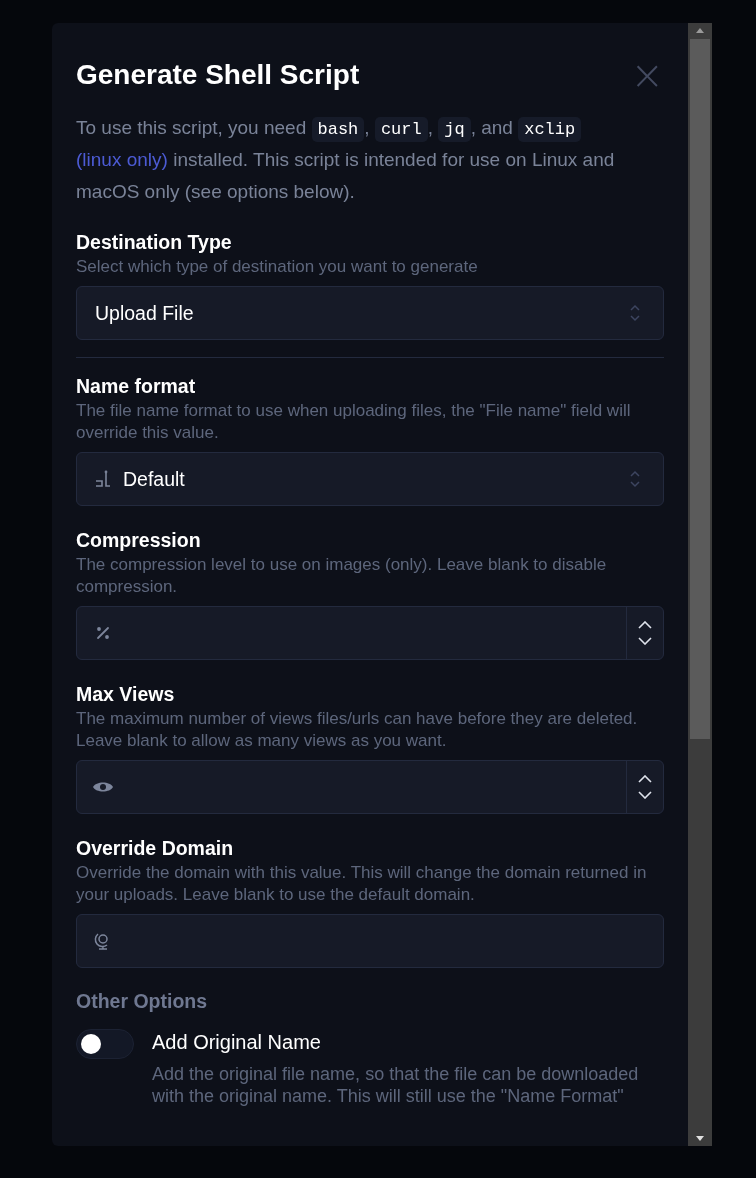  What do you see at coordinates (155, 848) in the screenshot?
I see `field-label: Override Domain` at bounding box center [155, 848].